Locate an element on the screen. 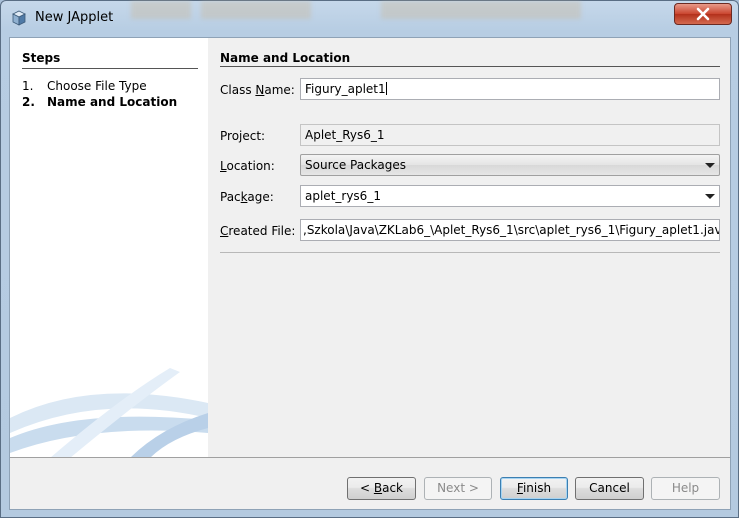 This screenshot has height=518, width=739. close-button is located at coordinates (703, 14).